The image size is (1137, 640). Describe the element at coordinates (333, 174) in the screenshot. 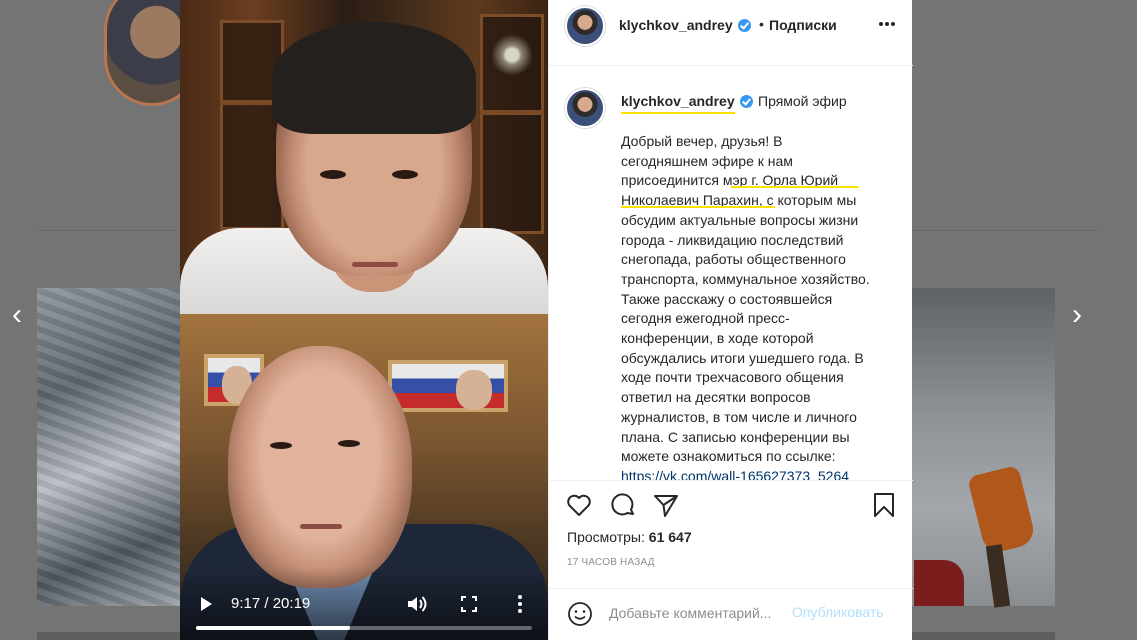

I see `person-top-eye-left` at that location.